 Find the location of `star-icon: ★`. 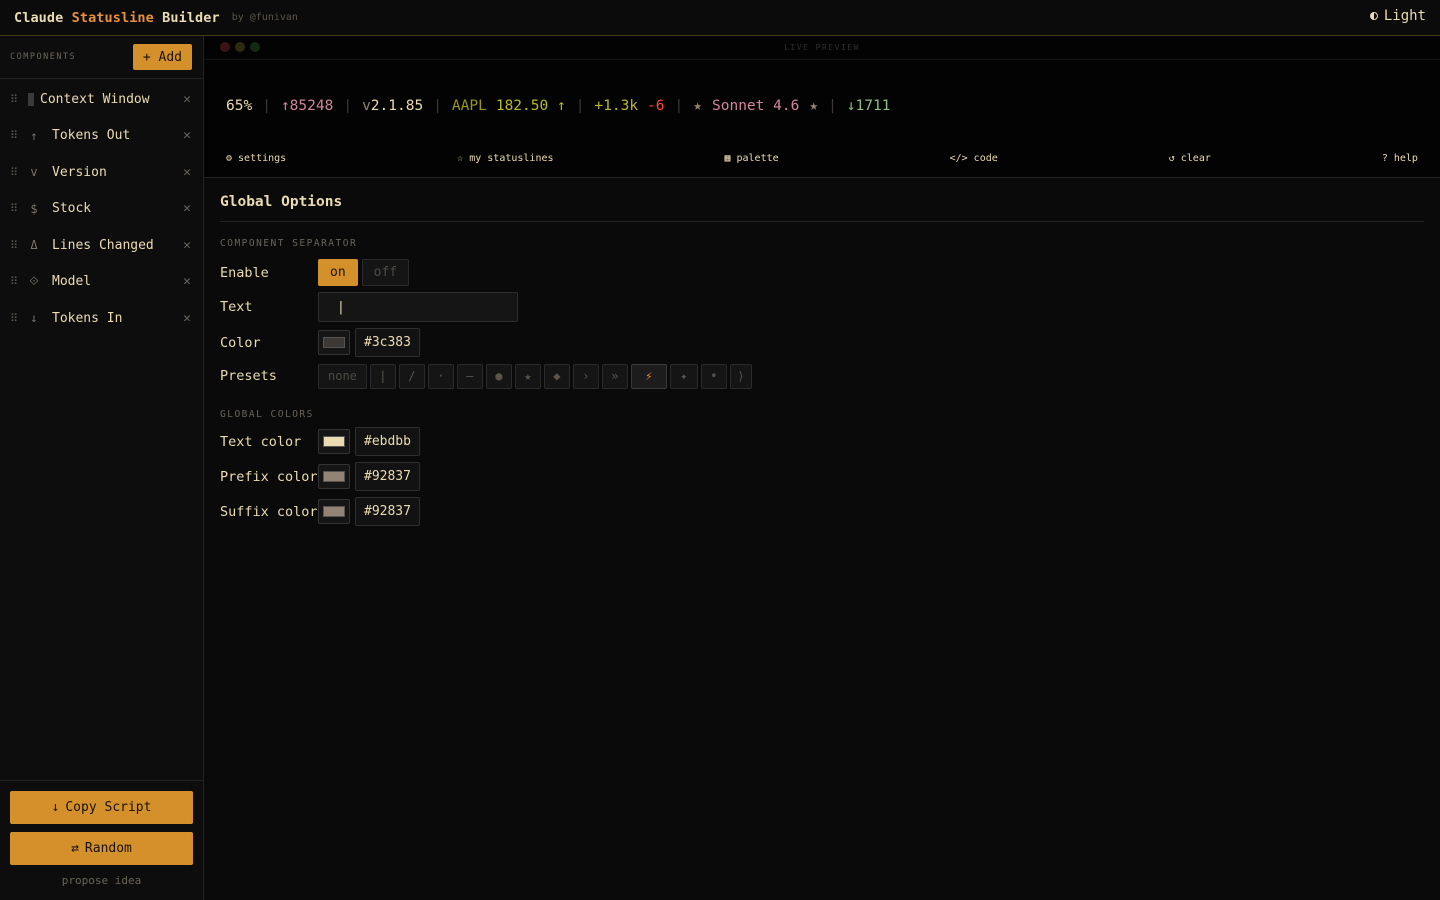

star-icon: ★ is located at coordinates (698, 106).